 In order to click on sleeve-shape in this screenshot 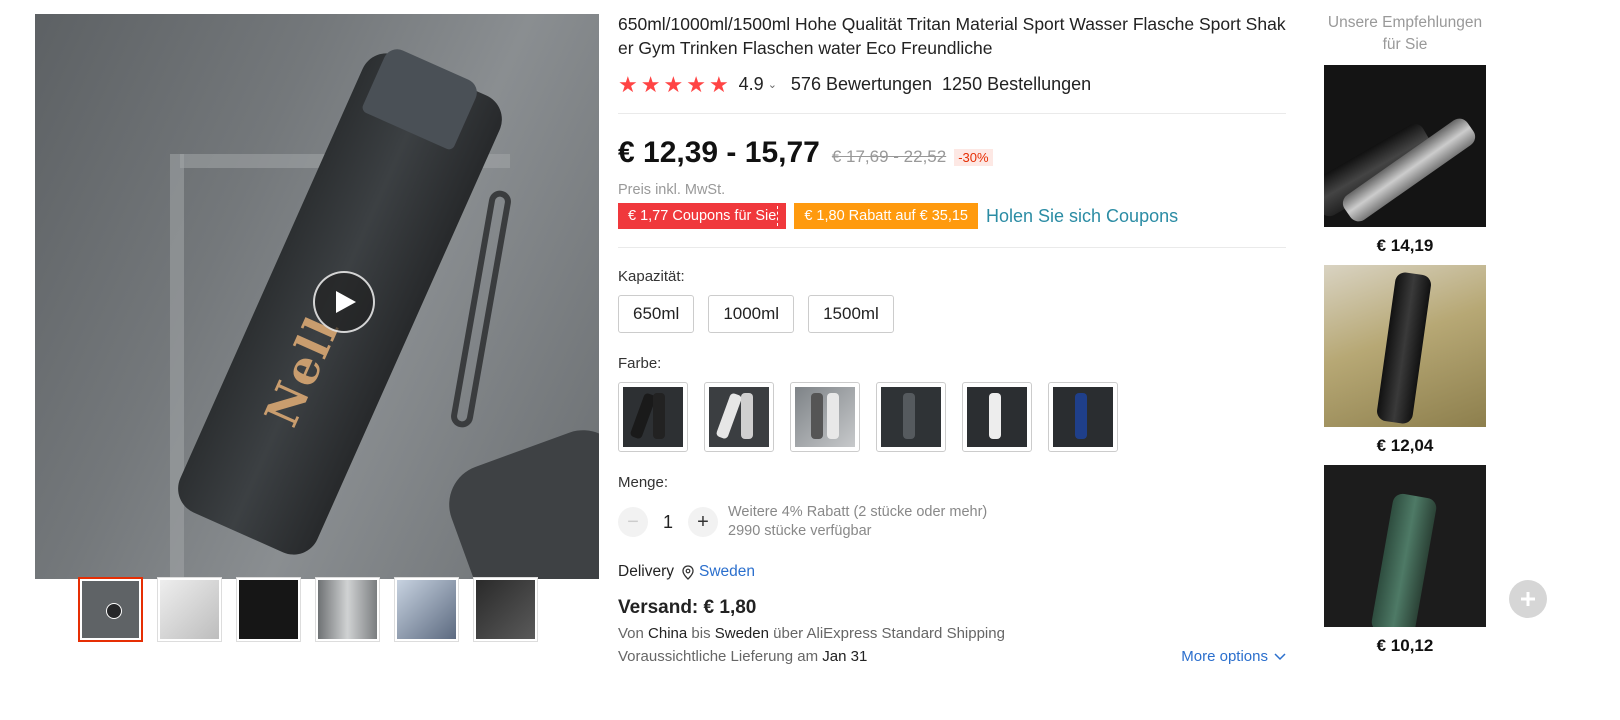, I will do `click(518, 498)`.